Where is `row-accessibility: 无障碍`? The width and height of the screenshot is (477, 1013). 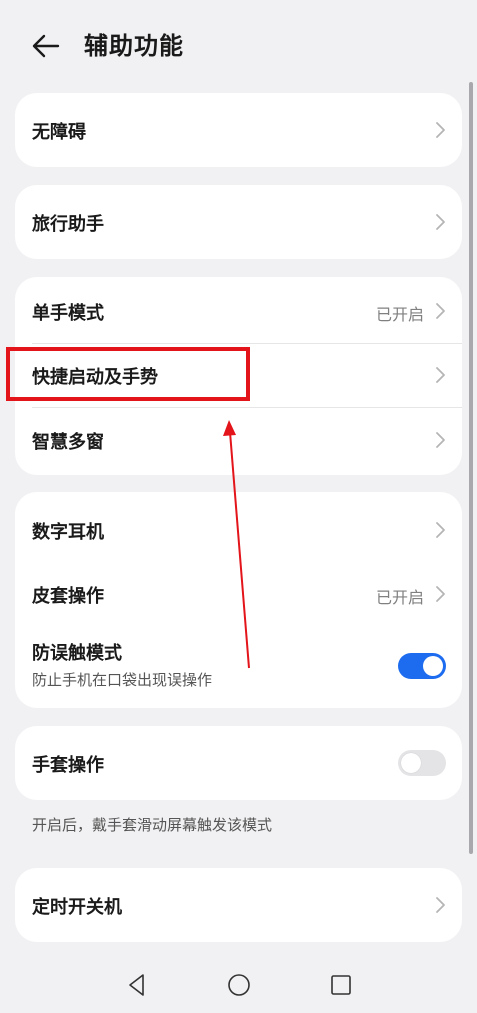
row-accessibility: 无障碍 is located at coordinates (238, 130).